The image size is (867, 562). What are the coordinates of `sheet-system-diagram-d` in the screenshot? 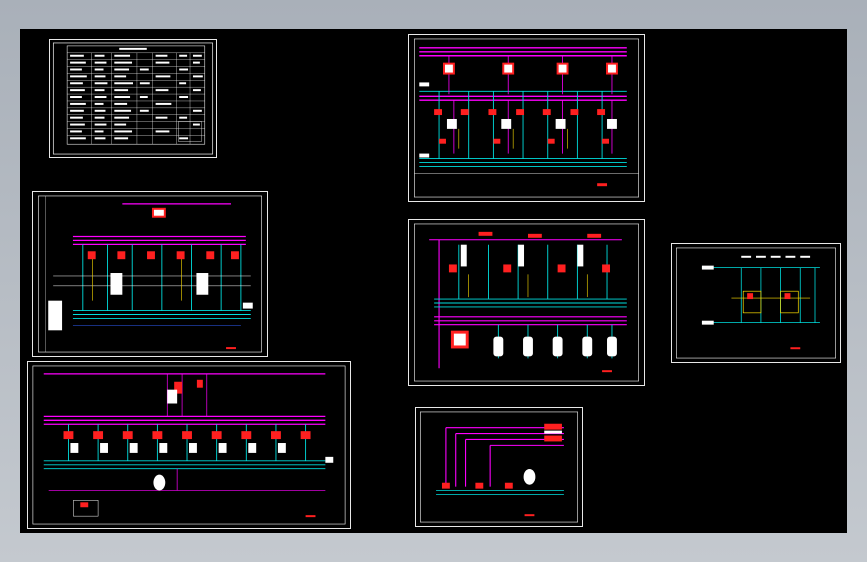 It's located at (526, 302).